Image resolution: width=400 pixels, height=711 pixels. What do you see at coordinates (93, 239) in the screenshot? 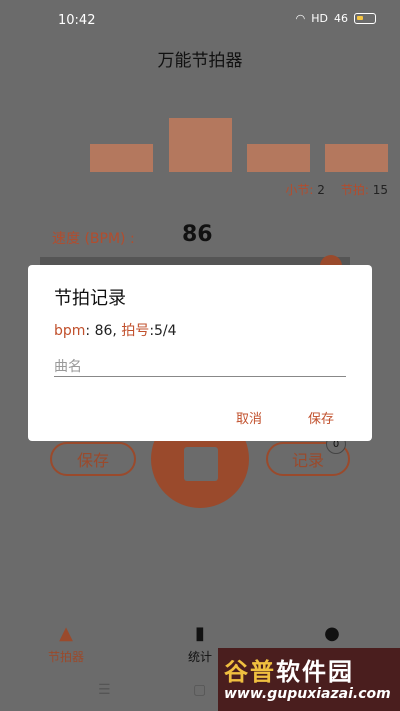
I see `tempo-label: 速度 (BPM) :` at bounding box center [93, 239].